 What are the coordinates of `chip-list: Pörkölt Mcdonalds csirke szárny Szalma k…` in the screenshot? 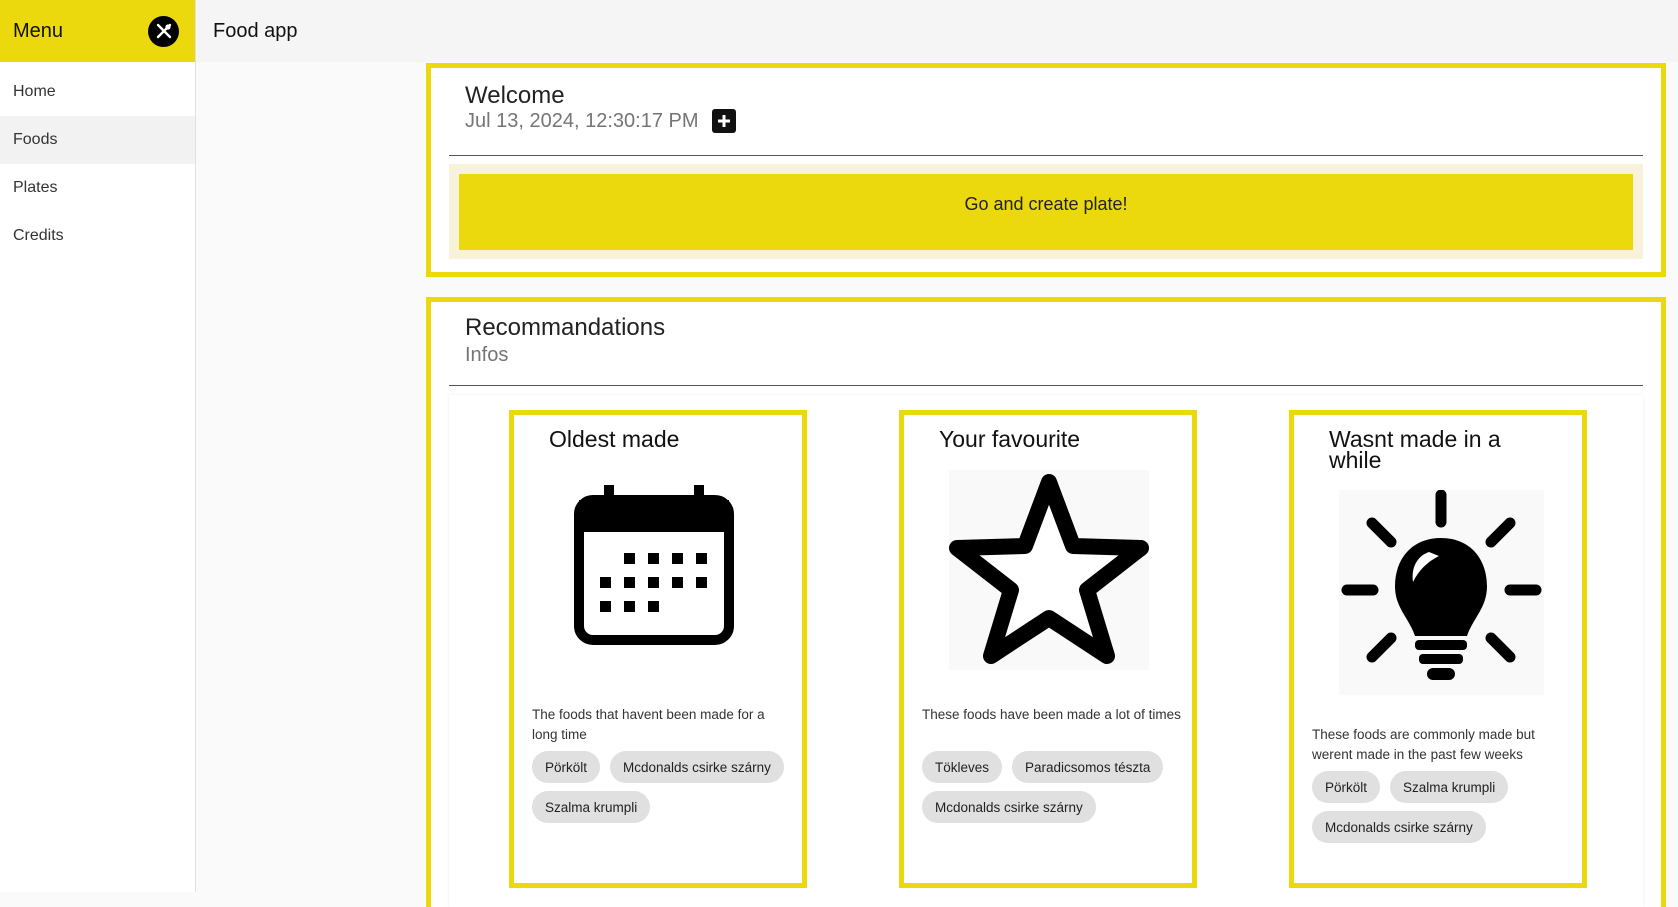 It's located at (667, 787).